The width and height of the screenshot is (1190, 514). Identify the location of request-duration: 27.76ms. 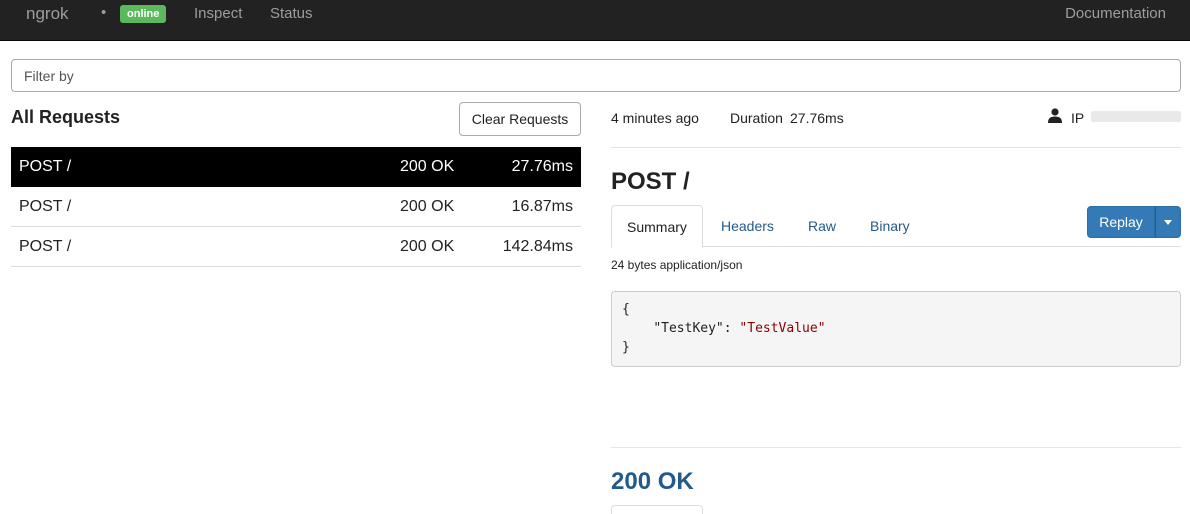
(542, 166).